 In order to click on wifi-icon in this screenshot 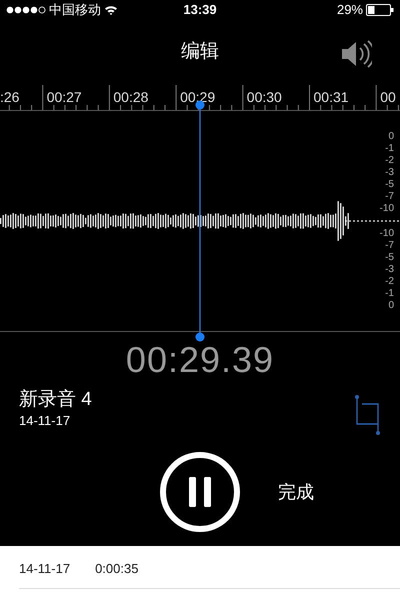, I will do `click(111, 10)`.